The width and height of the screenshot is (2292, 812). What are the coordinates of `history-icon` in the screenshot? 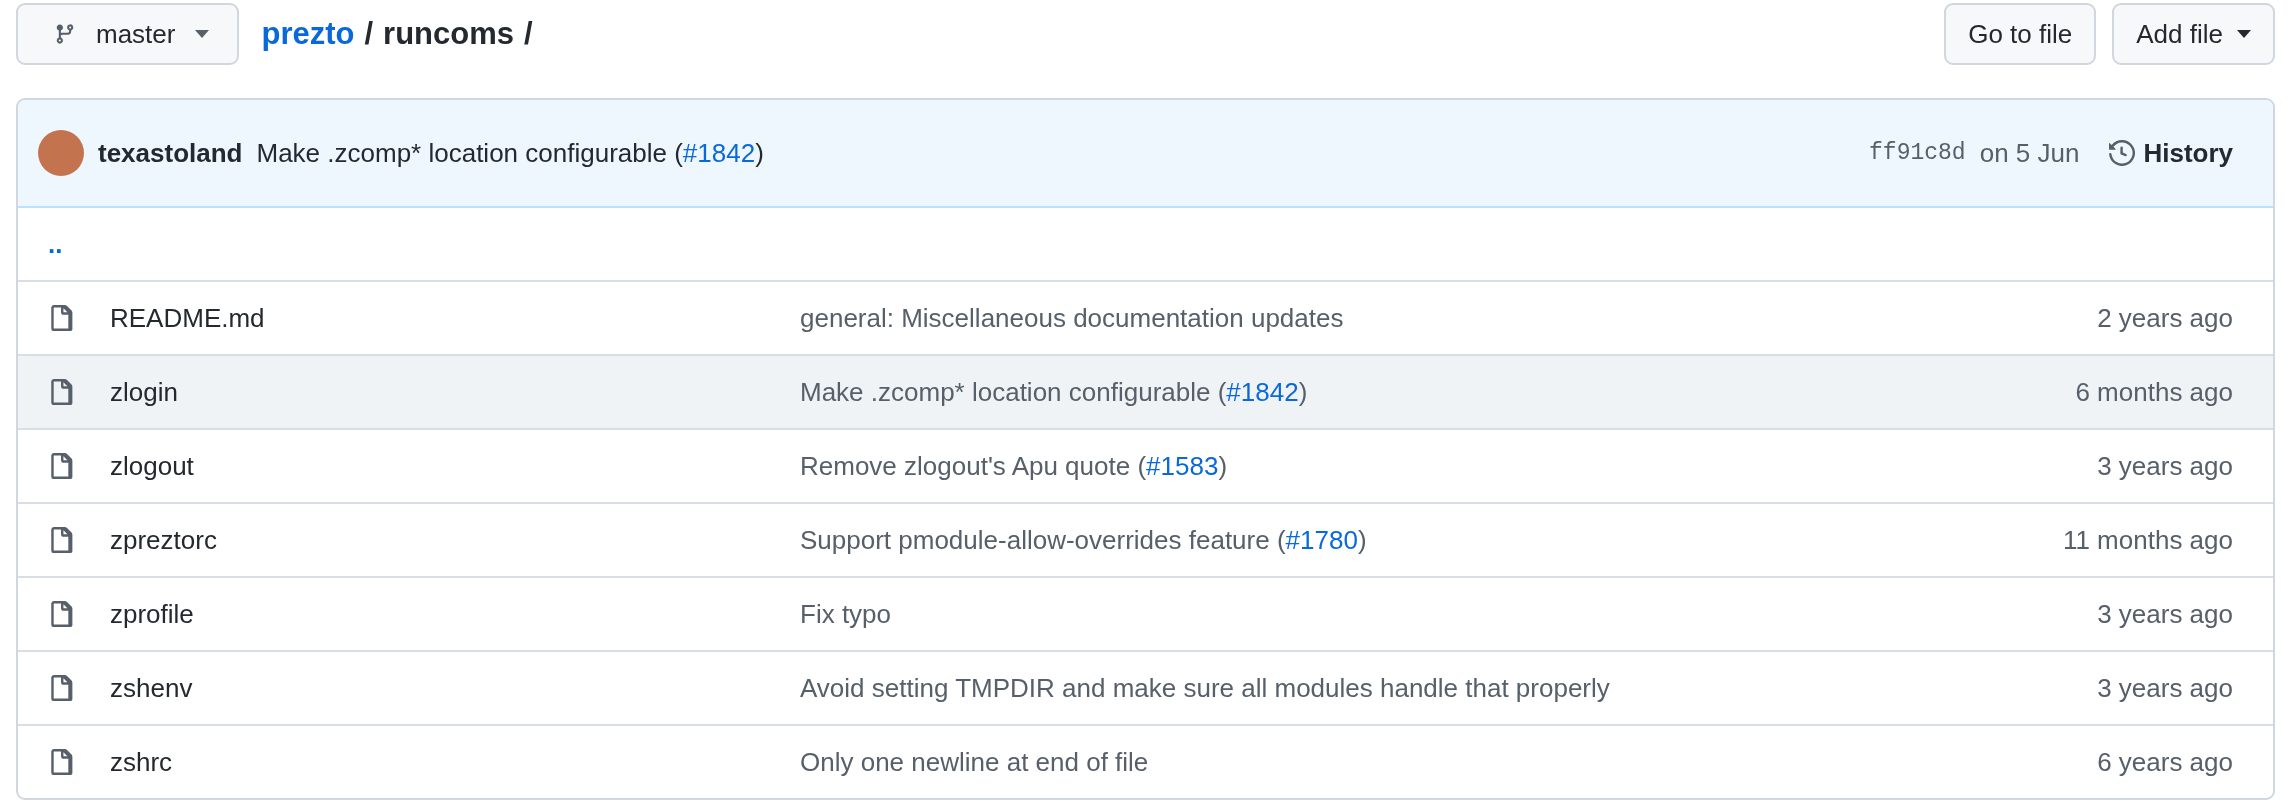 It's located at (2122, 153).